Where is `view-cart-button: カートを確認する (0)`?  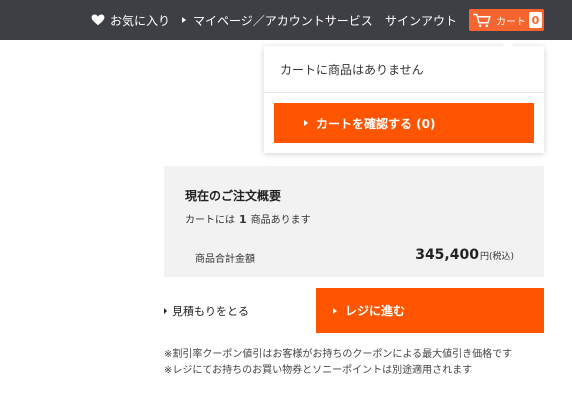
view-cart-button: カートを確認する (0) is located at coordinates (404, 123).